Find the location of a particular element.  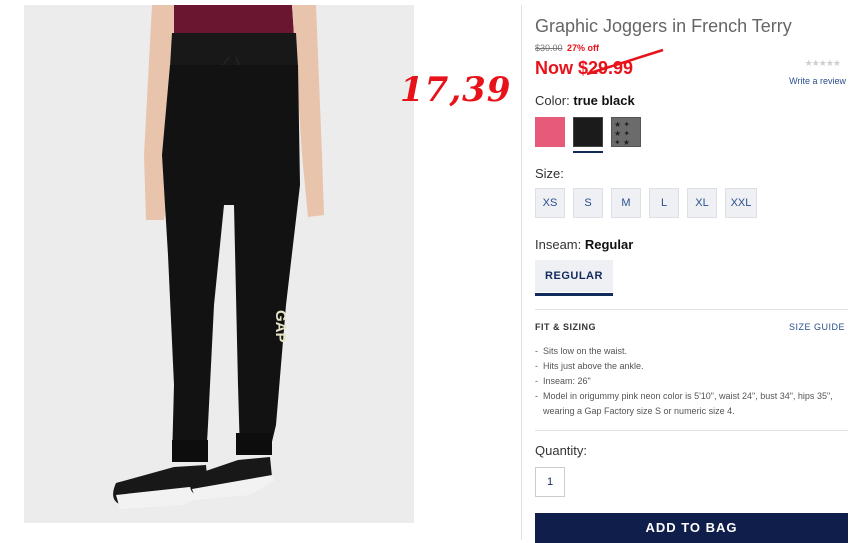

inseam-regular-button: REGULAR is located at coordinates (574, 276).